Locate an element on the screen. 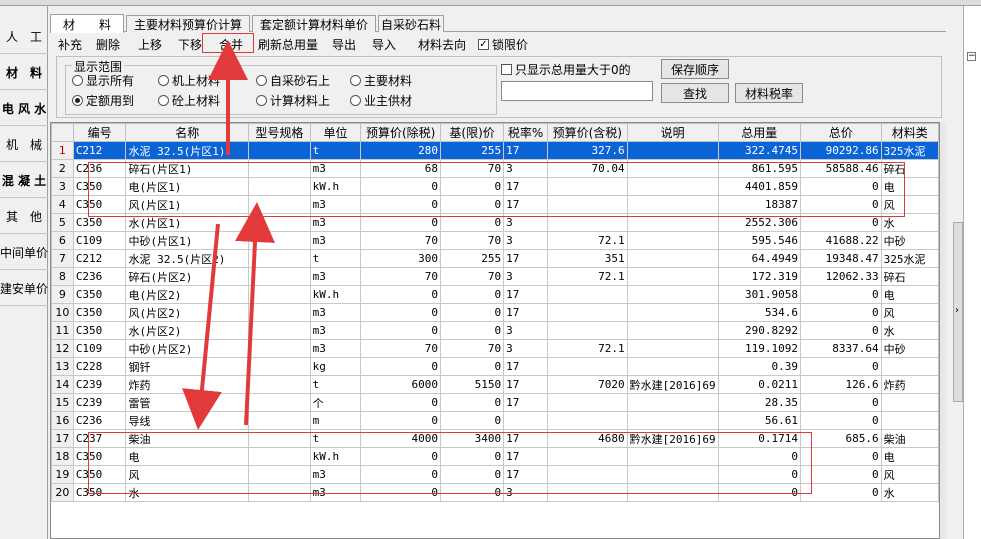  table-cell: 风 is located at coordinates (909, 312).